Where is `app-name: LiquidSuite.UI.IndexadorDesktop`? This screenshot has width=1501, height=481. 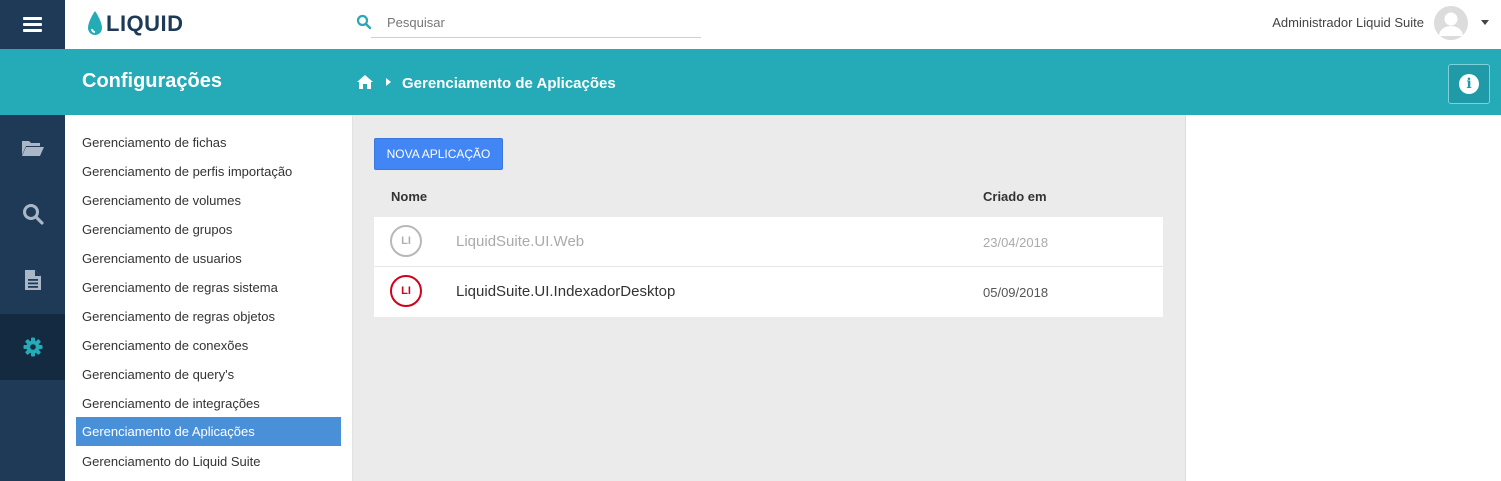 app-name: LiquidSuite.UI.IndexadorDesktop is located at coordinates (566, 291).